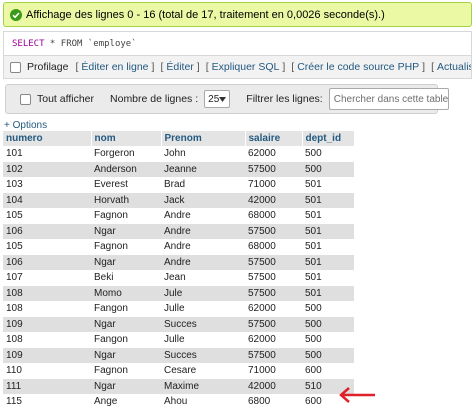 This screenshot has height=408, width=474. What do you see at coordinates (126, 200) in the screenshot?
I see `table-cell-nom: Horvath` at bounding box center [126, 200].